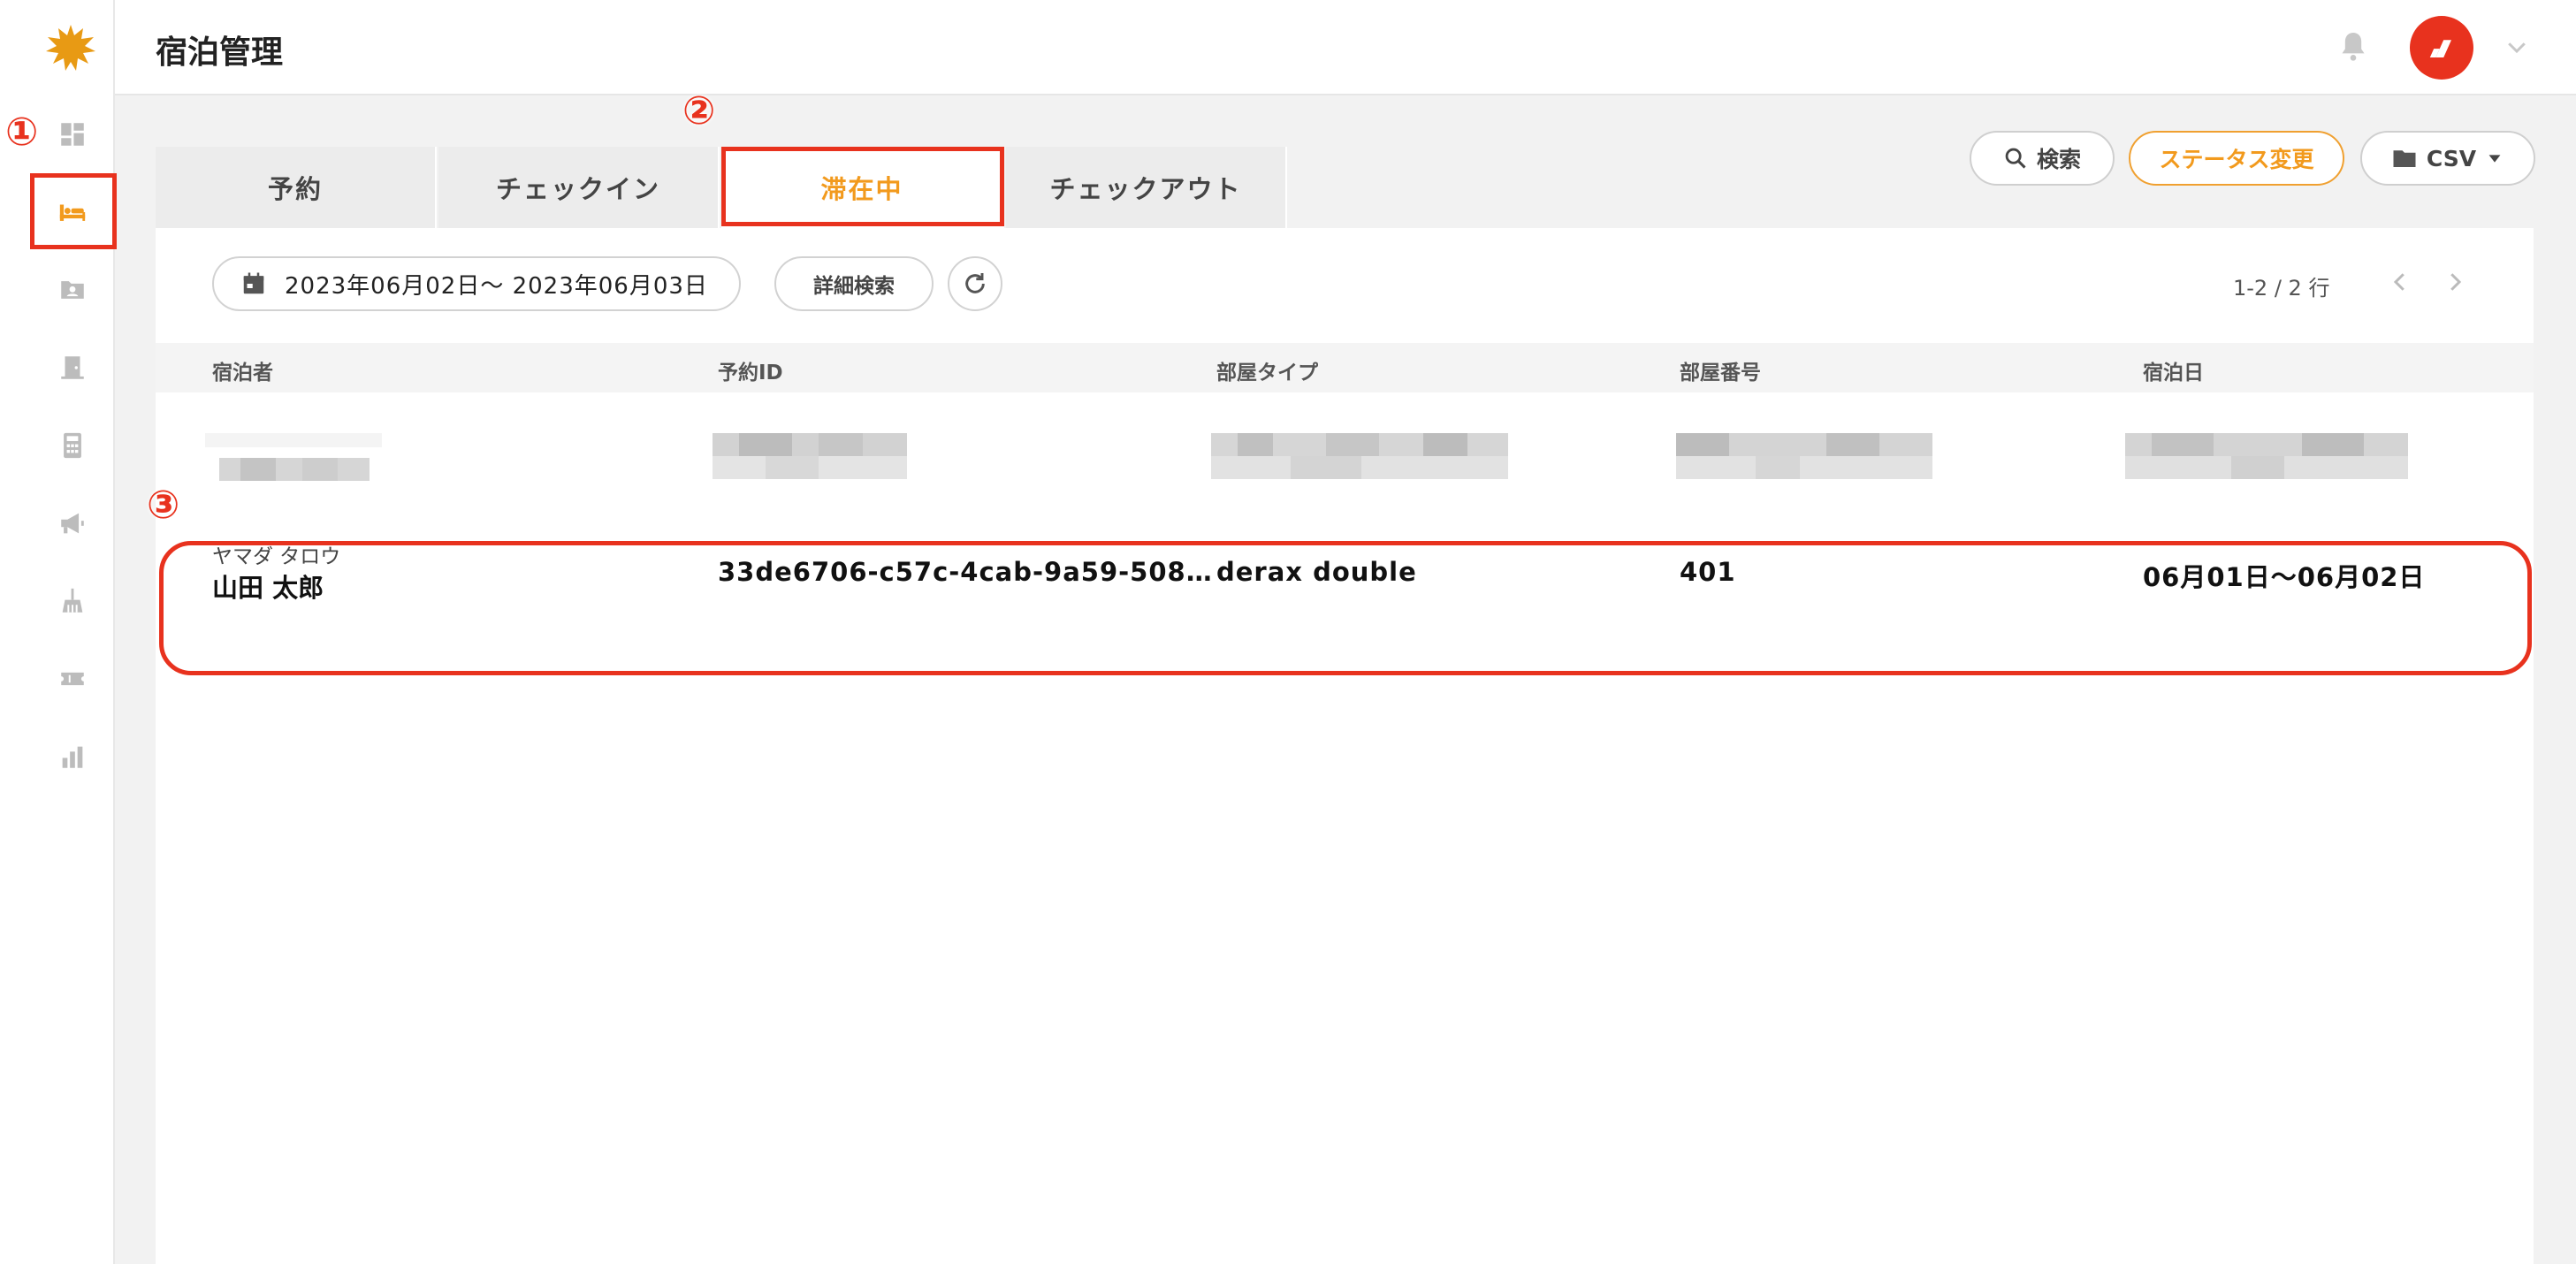 This screenshot has height=1264, width=2576. I want to click on search-button-label: 検索, so click(2058, 159).